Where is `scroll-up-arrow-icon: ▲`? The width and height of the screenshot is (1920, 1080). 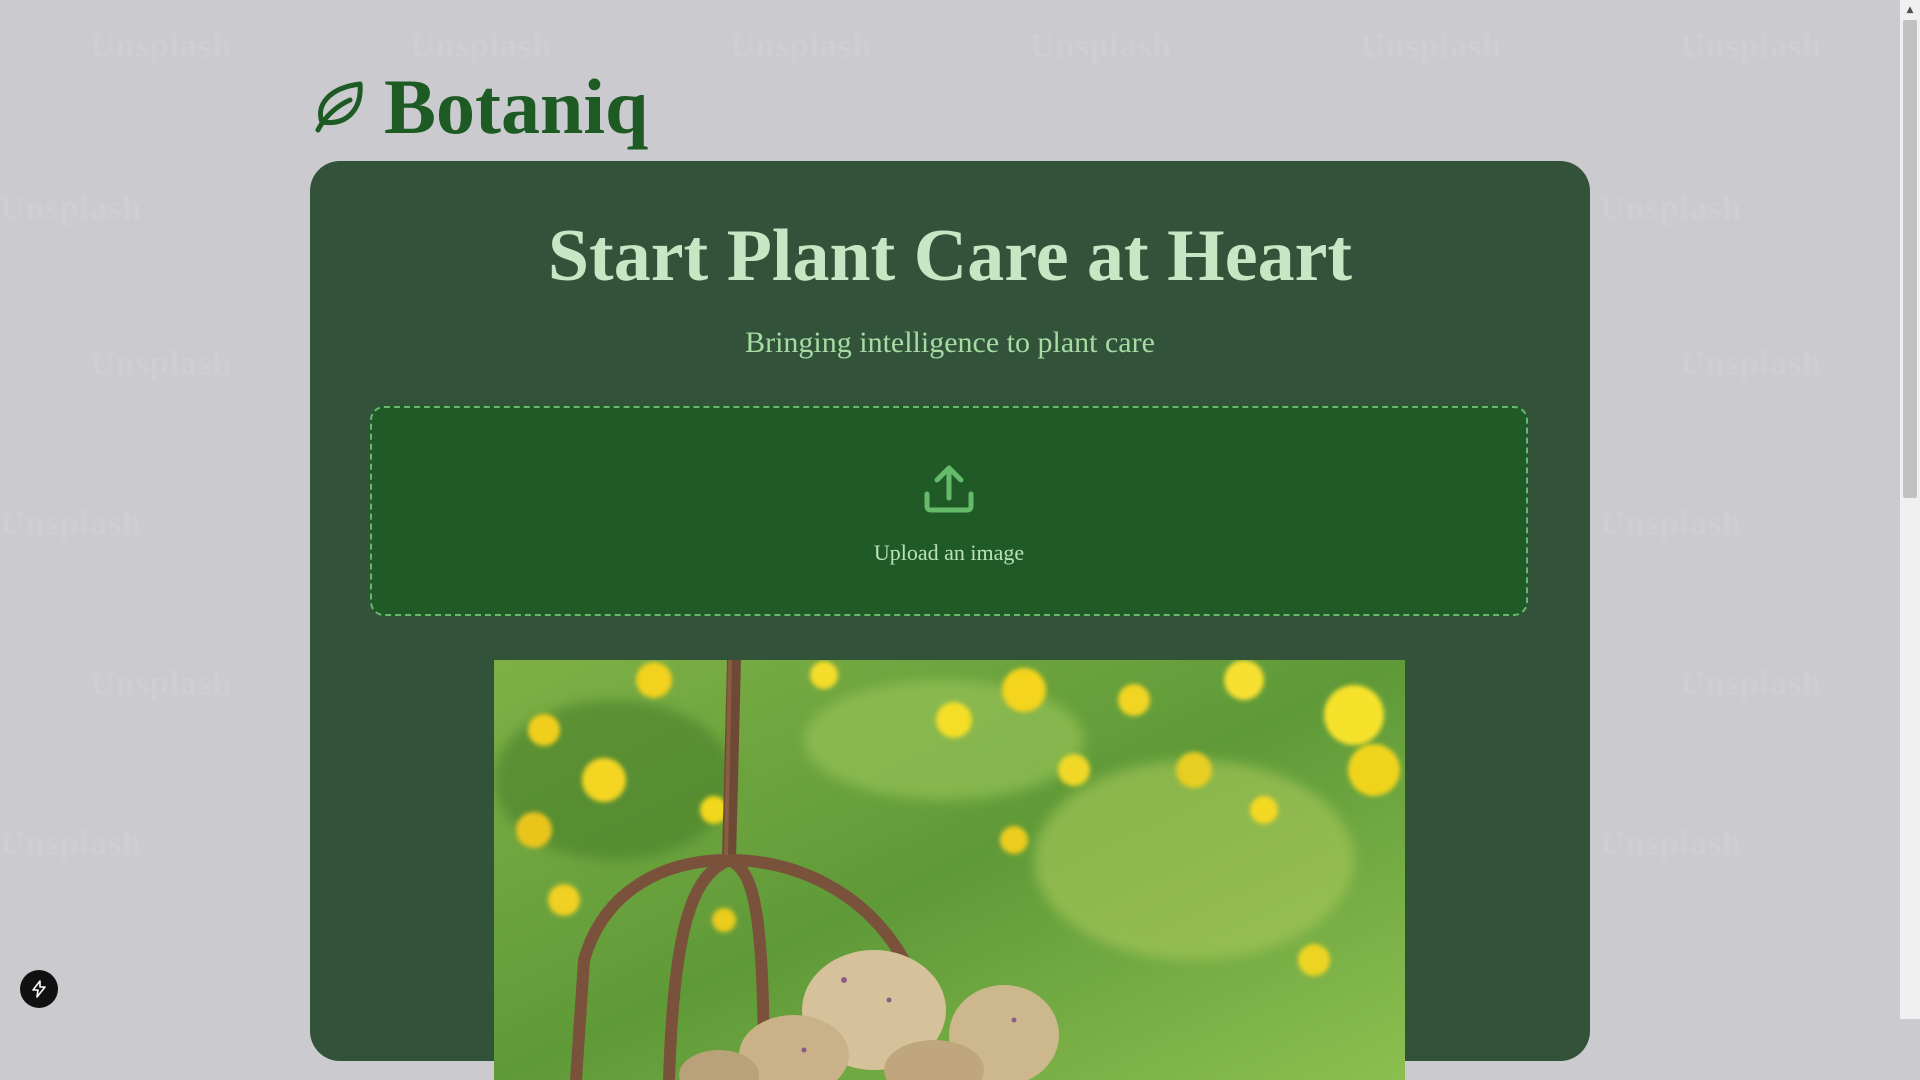 scroll-up-arrow-icon: ▲ is located at coordinates (1910, 10).